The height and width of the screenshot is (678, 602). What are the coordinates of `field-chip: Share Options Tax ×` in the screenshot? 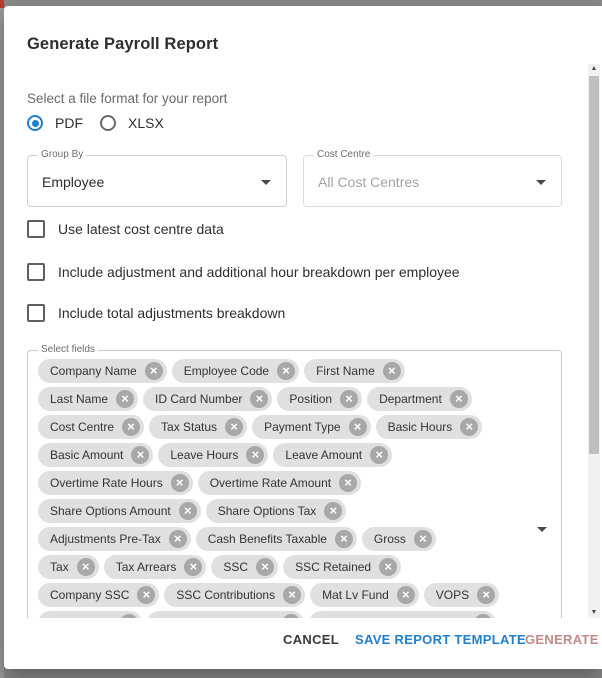 It's located at (276, 511).